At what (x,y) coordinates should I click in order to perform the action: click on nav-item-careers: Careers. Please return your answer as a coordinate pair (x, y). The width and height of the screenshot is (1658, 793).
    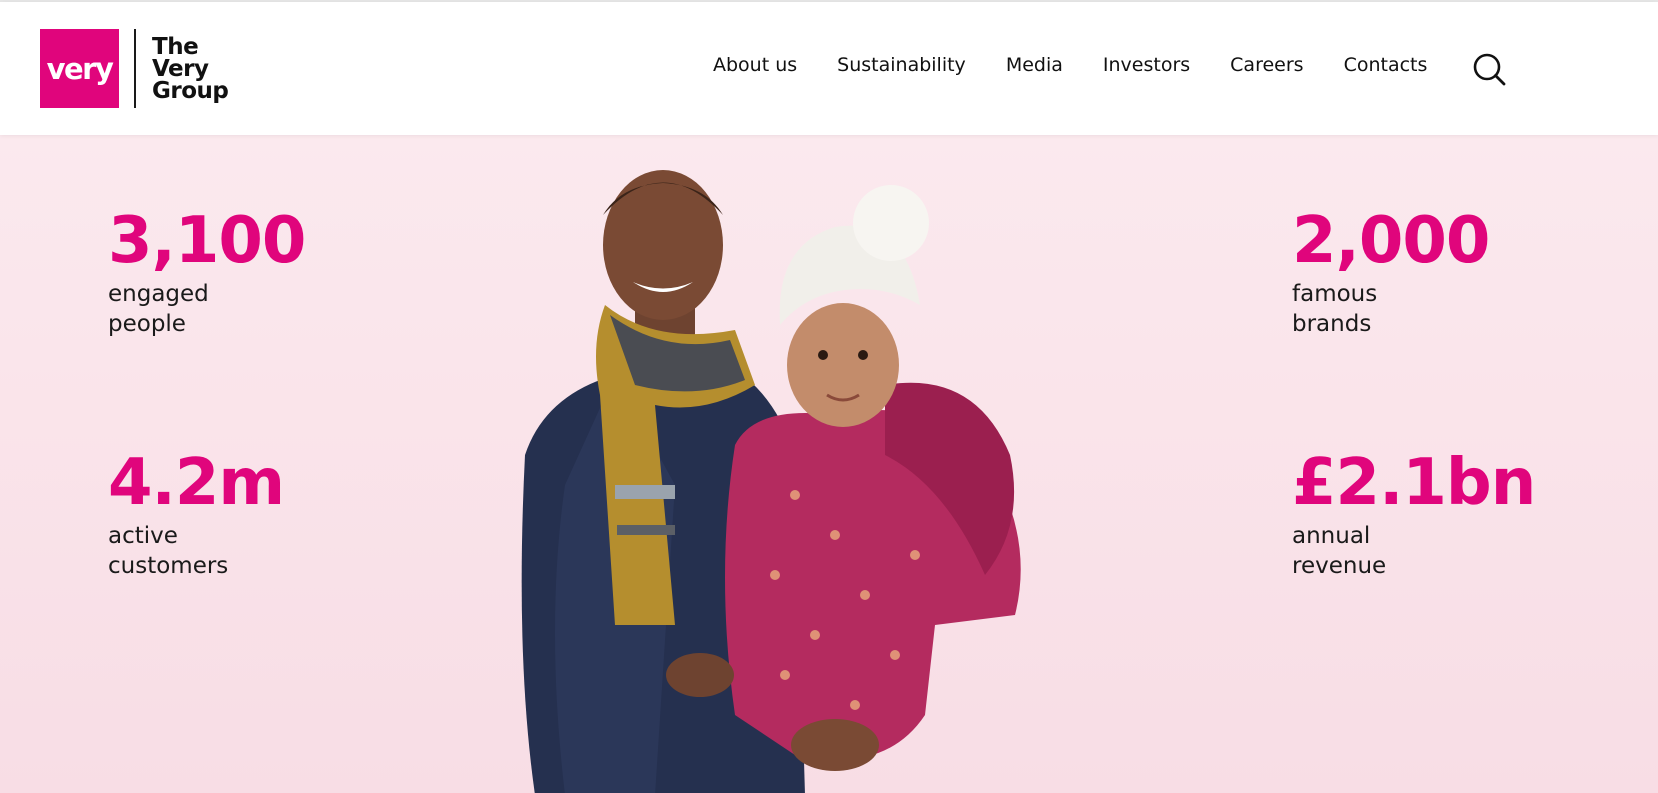
    Looking at the image, I should click on (1266, 65).